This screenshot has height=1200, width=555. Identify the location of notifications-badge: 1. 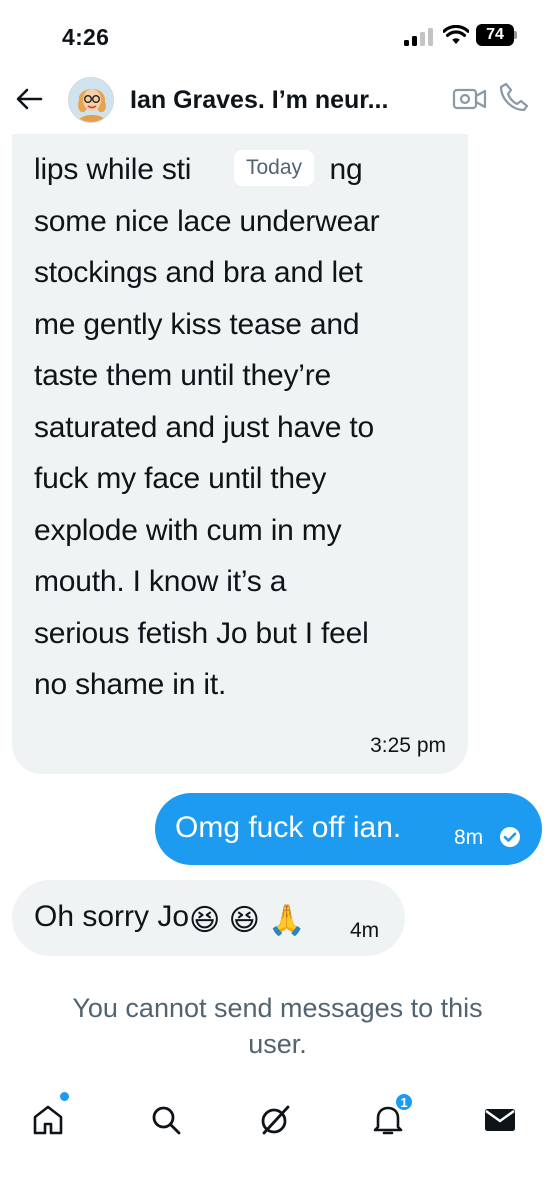
(404, 1102).